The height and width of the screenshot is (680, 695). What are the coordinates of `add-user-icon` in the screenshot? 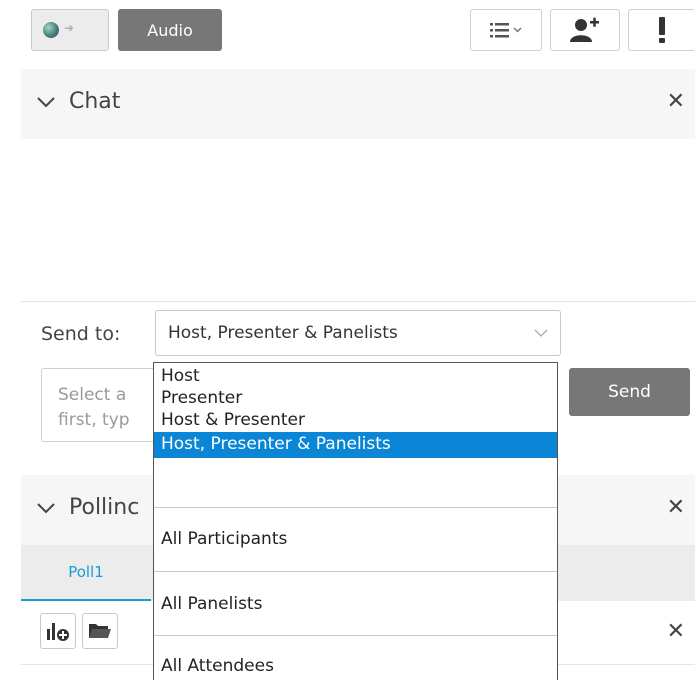 It's located at (584, 29).